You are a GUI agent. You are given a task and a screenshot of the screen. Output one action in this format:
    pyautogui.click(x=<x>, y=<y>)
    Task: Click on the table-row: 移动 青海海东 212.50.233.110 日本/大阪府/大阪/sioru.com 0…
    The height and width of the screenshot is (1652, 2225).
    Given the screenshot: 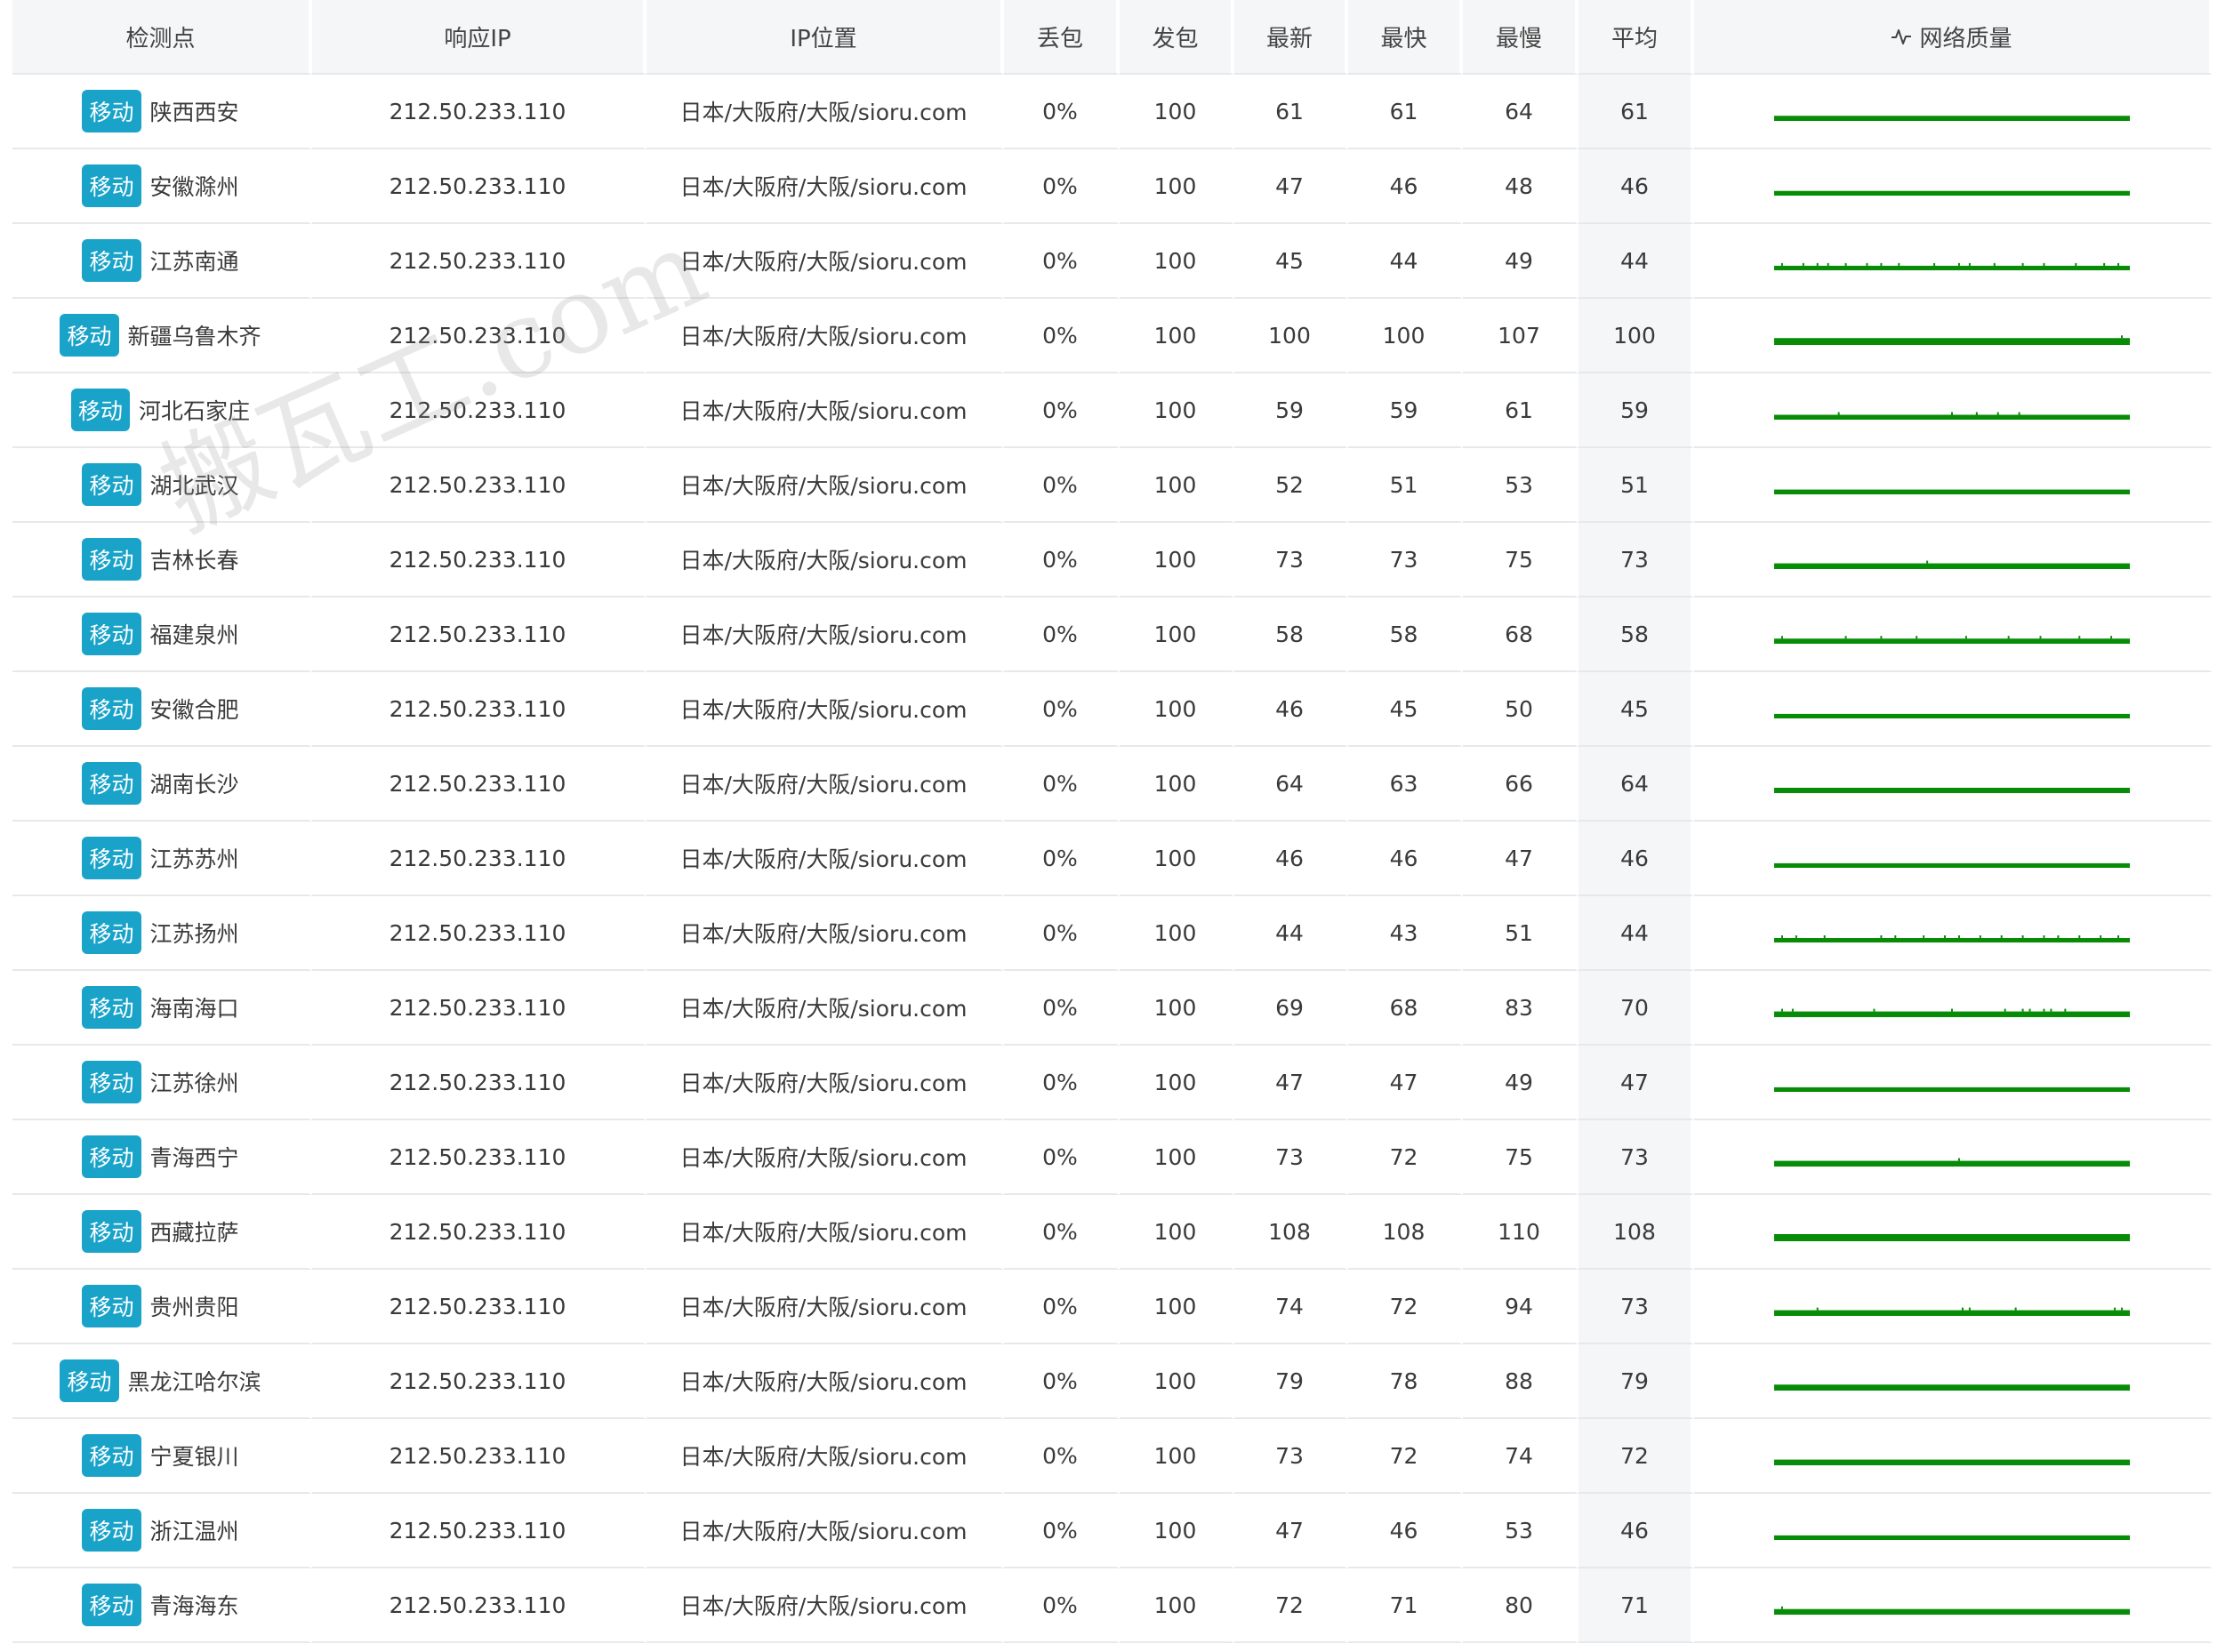 What is the action you would take?
    pyautogui.click(x=1112, y=1606)
    